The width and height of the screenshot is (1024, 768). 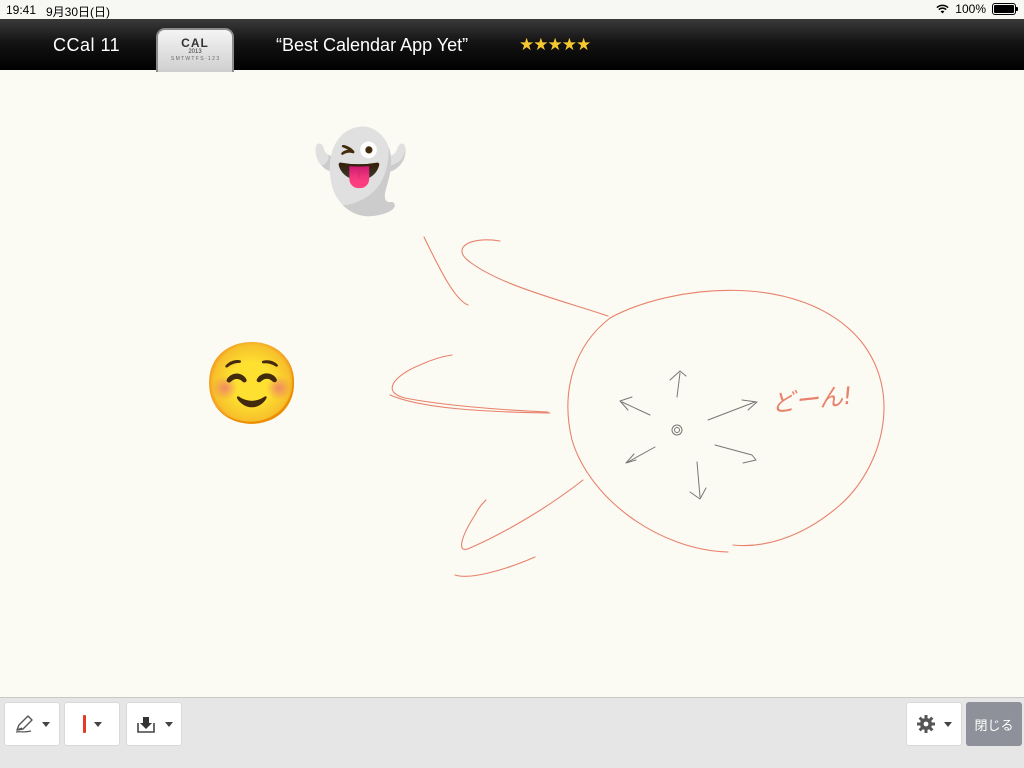 What do you see at coordinates (195, 43) in the screenshot?
I see `calendar-icon-label: CAL` at bounding box center [195, 43].